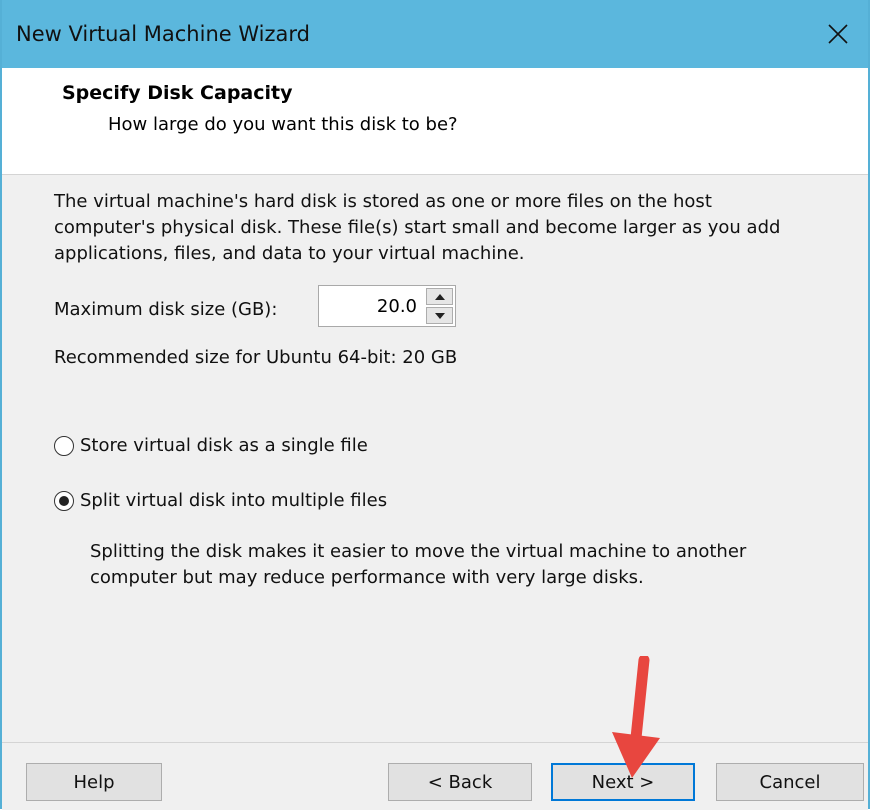 This screenshot has width=870, height=810. I want to click on spin-down-button, so click(439, 315).